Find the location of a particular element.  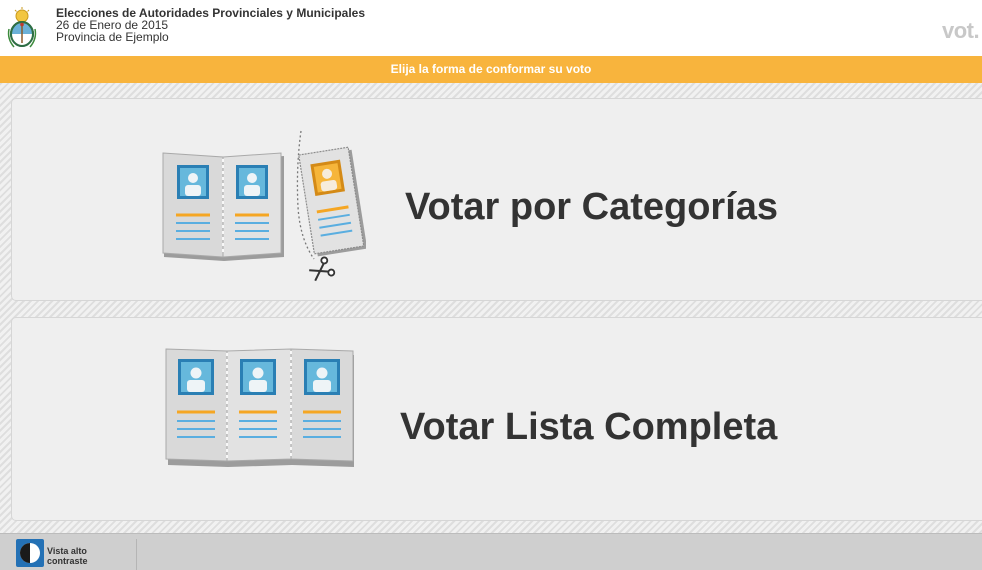

split-ballot-scissors-icon is located at coordinates (264, 206).